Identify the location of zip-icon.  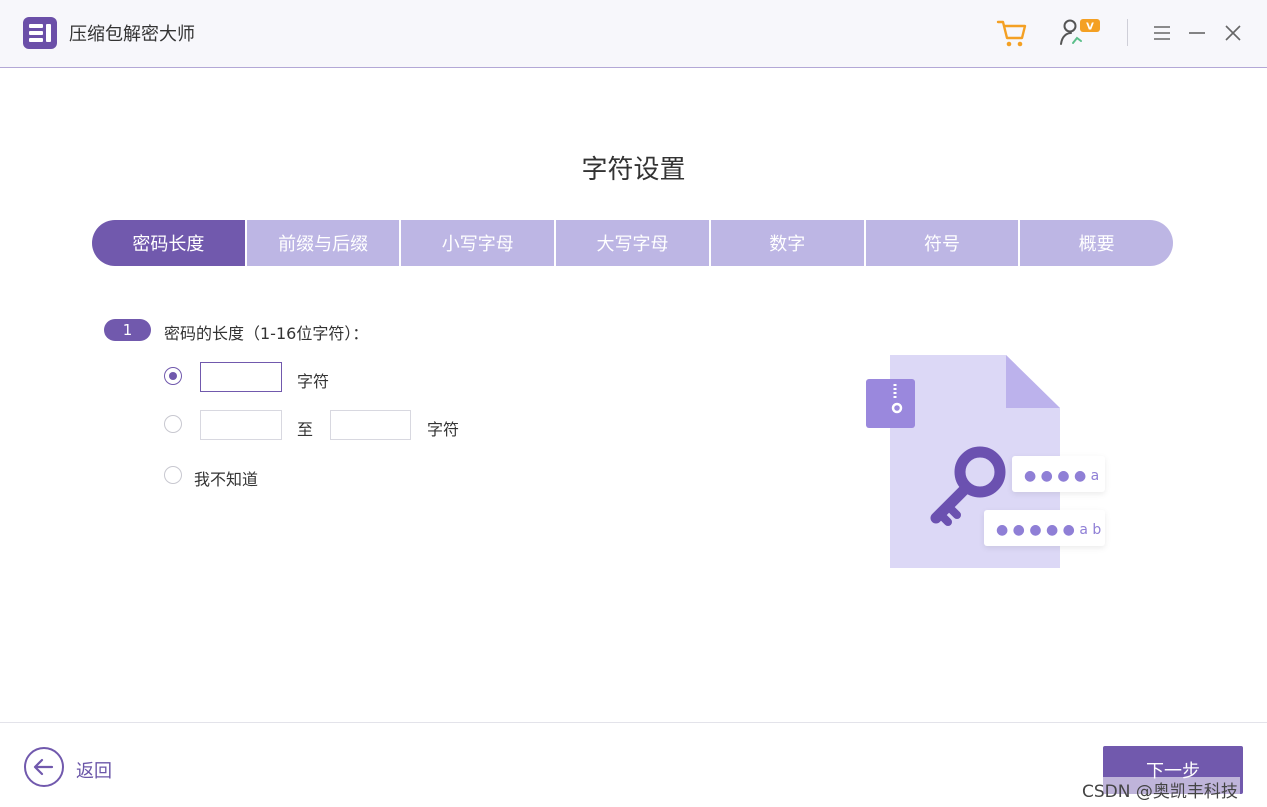
(890, 403).